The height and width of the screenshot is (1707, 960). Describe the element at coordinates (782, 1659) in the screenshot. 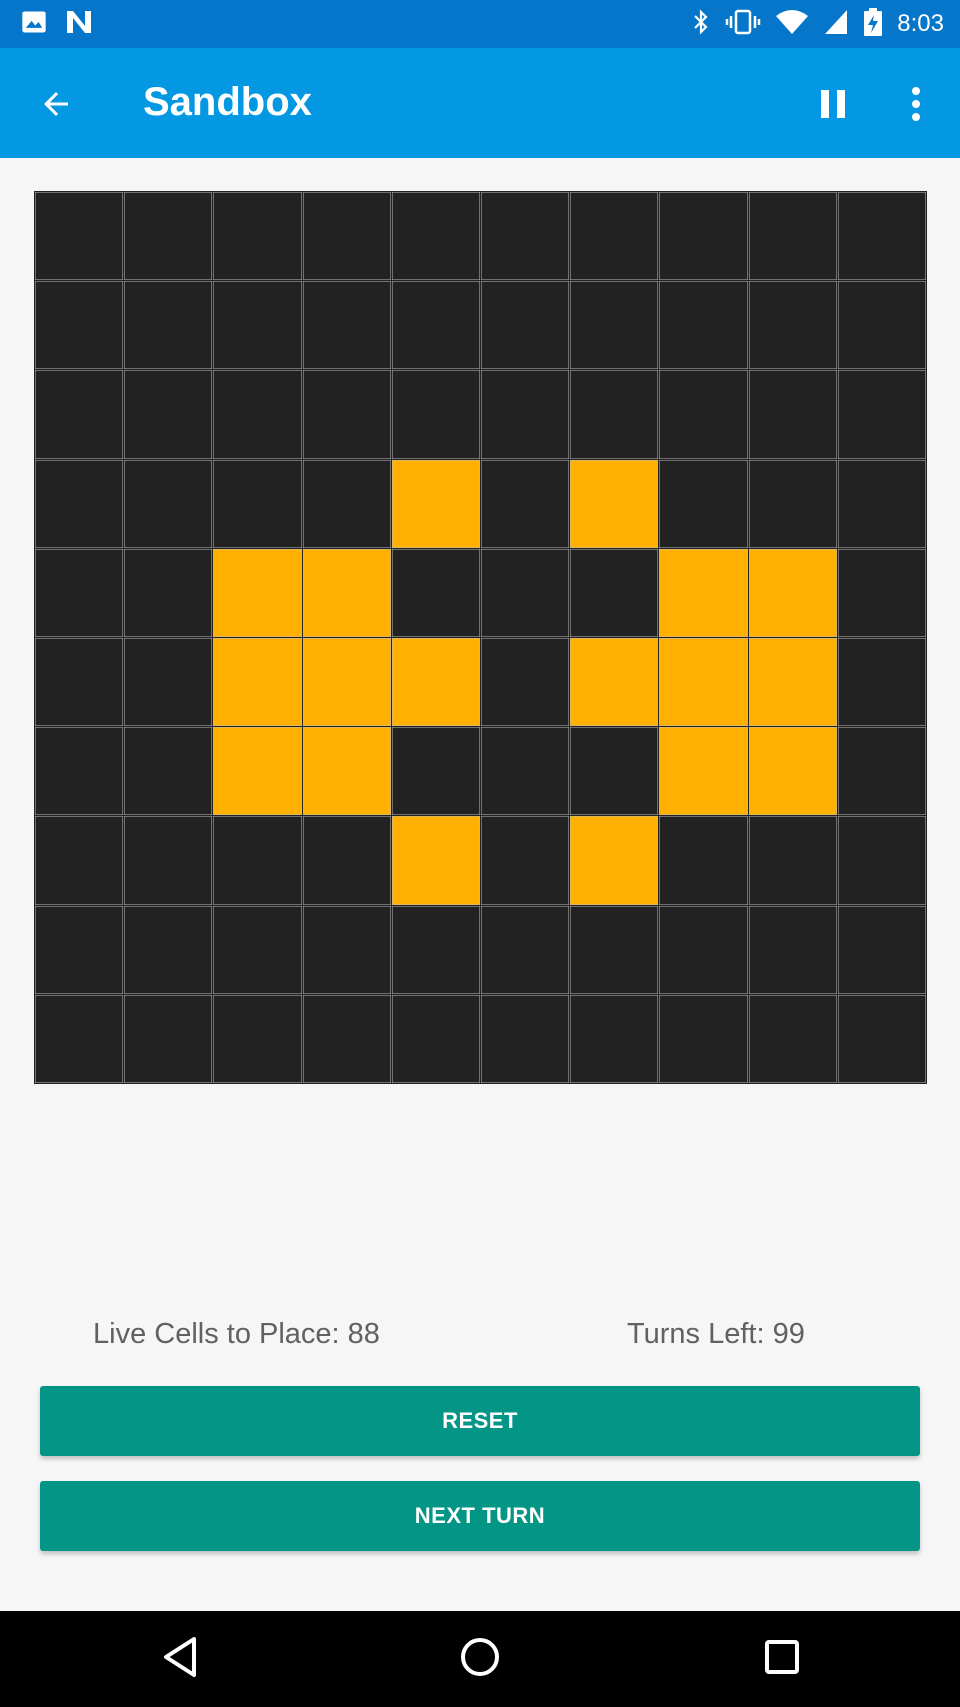

I see `nav-recents-button` at that location.